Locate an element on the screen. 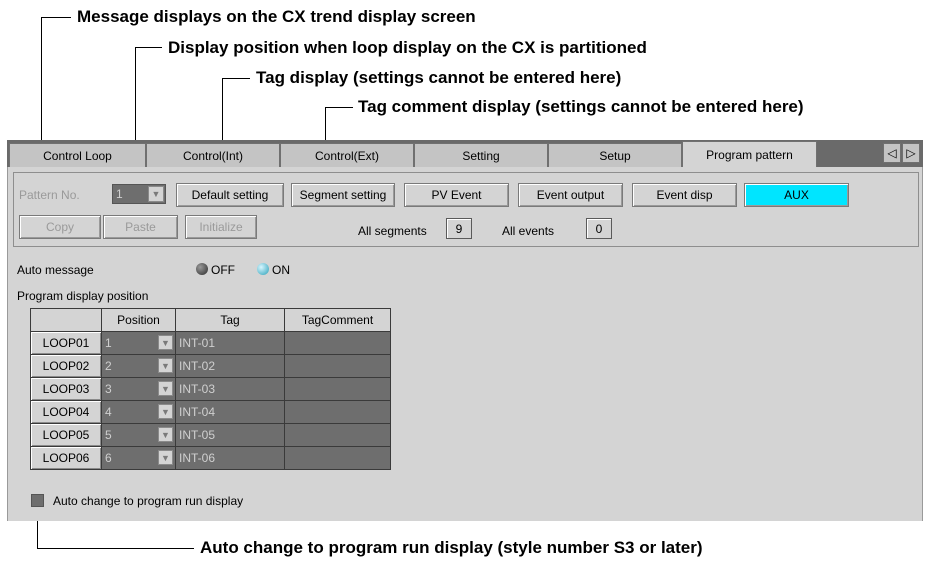 This screenshot has height=563, width=927. initialize-button: Initialize is located at coordinates (221, 227).